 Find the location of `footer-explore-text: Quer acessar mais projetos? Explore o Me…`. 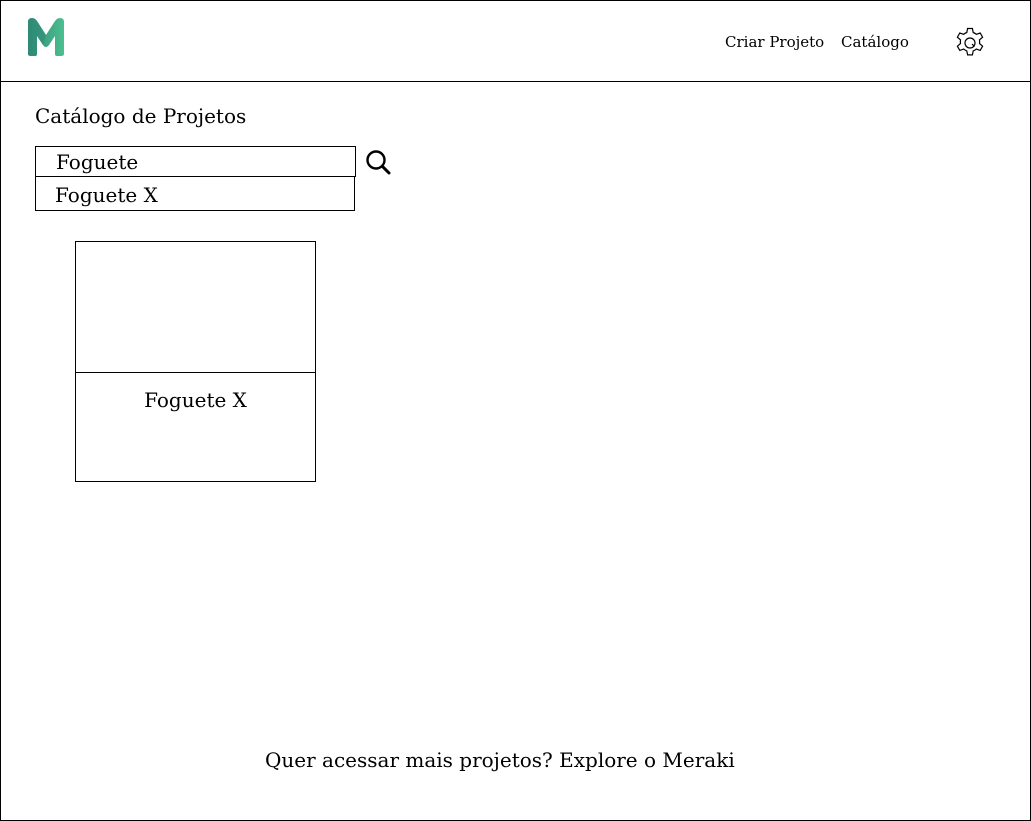

footer-explore-text: Quer acessar mais projetos? Explore o Me… is located at coordinates (500, 760).